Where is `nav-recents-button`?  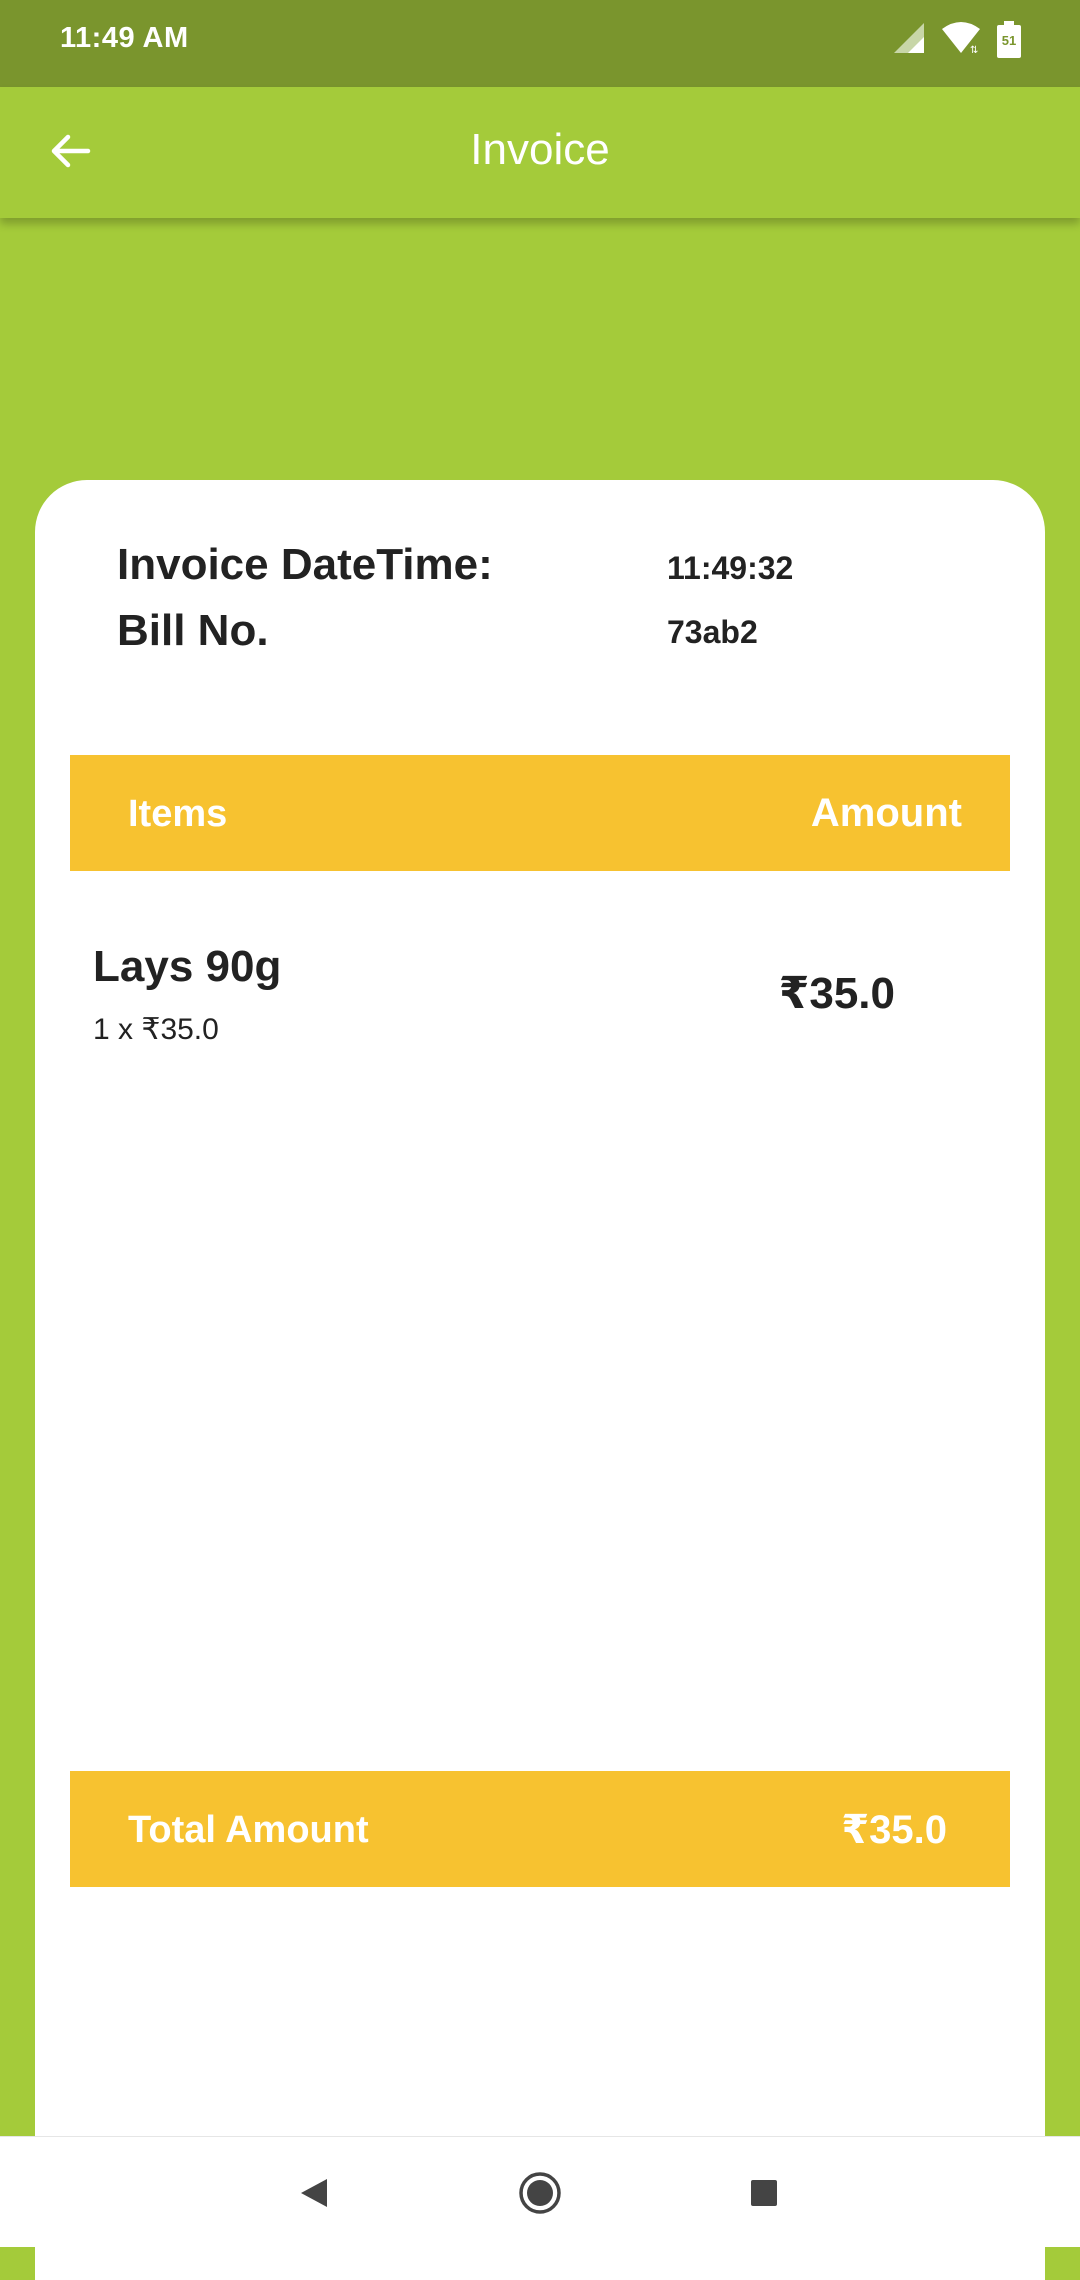
nav-recents-button is located at coordinates (764, 2195).